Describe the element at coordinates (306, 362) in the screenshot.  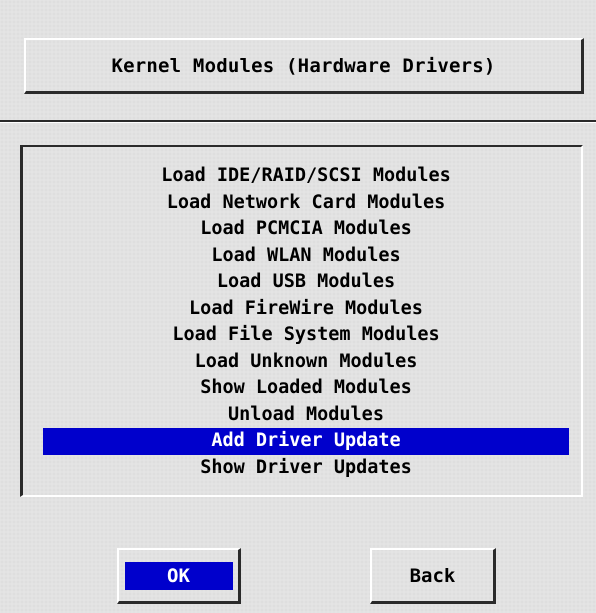
I see `menu-item-load-unknown-modules: Load Unknown Modules` at that location.